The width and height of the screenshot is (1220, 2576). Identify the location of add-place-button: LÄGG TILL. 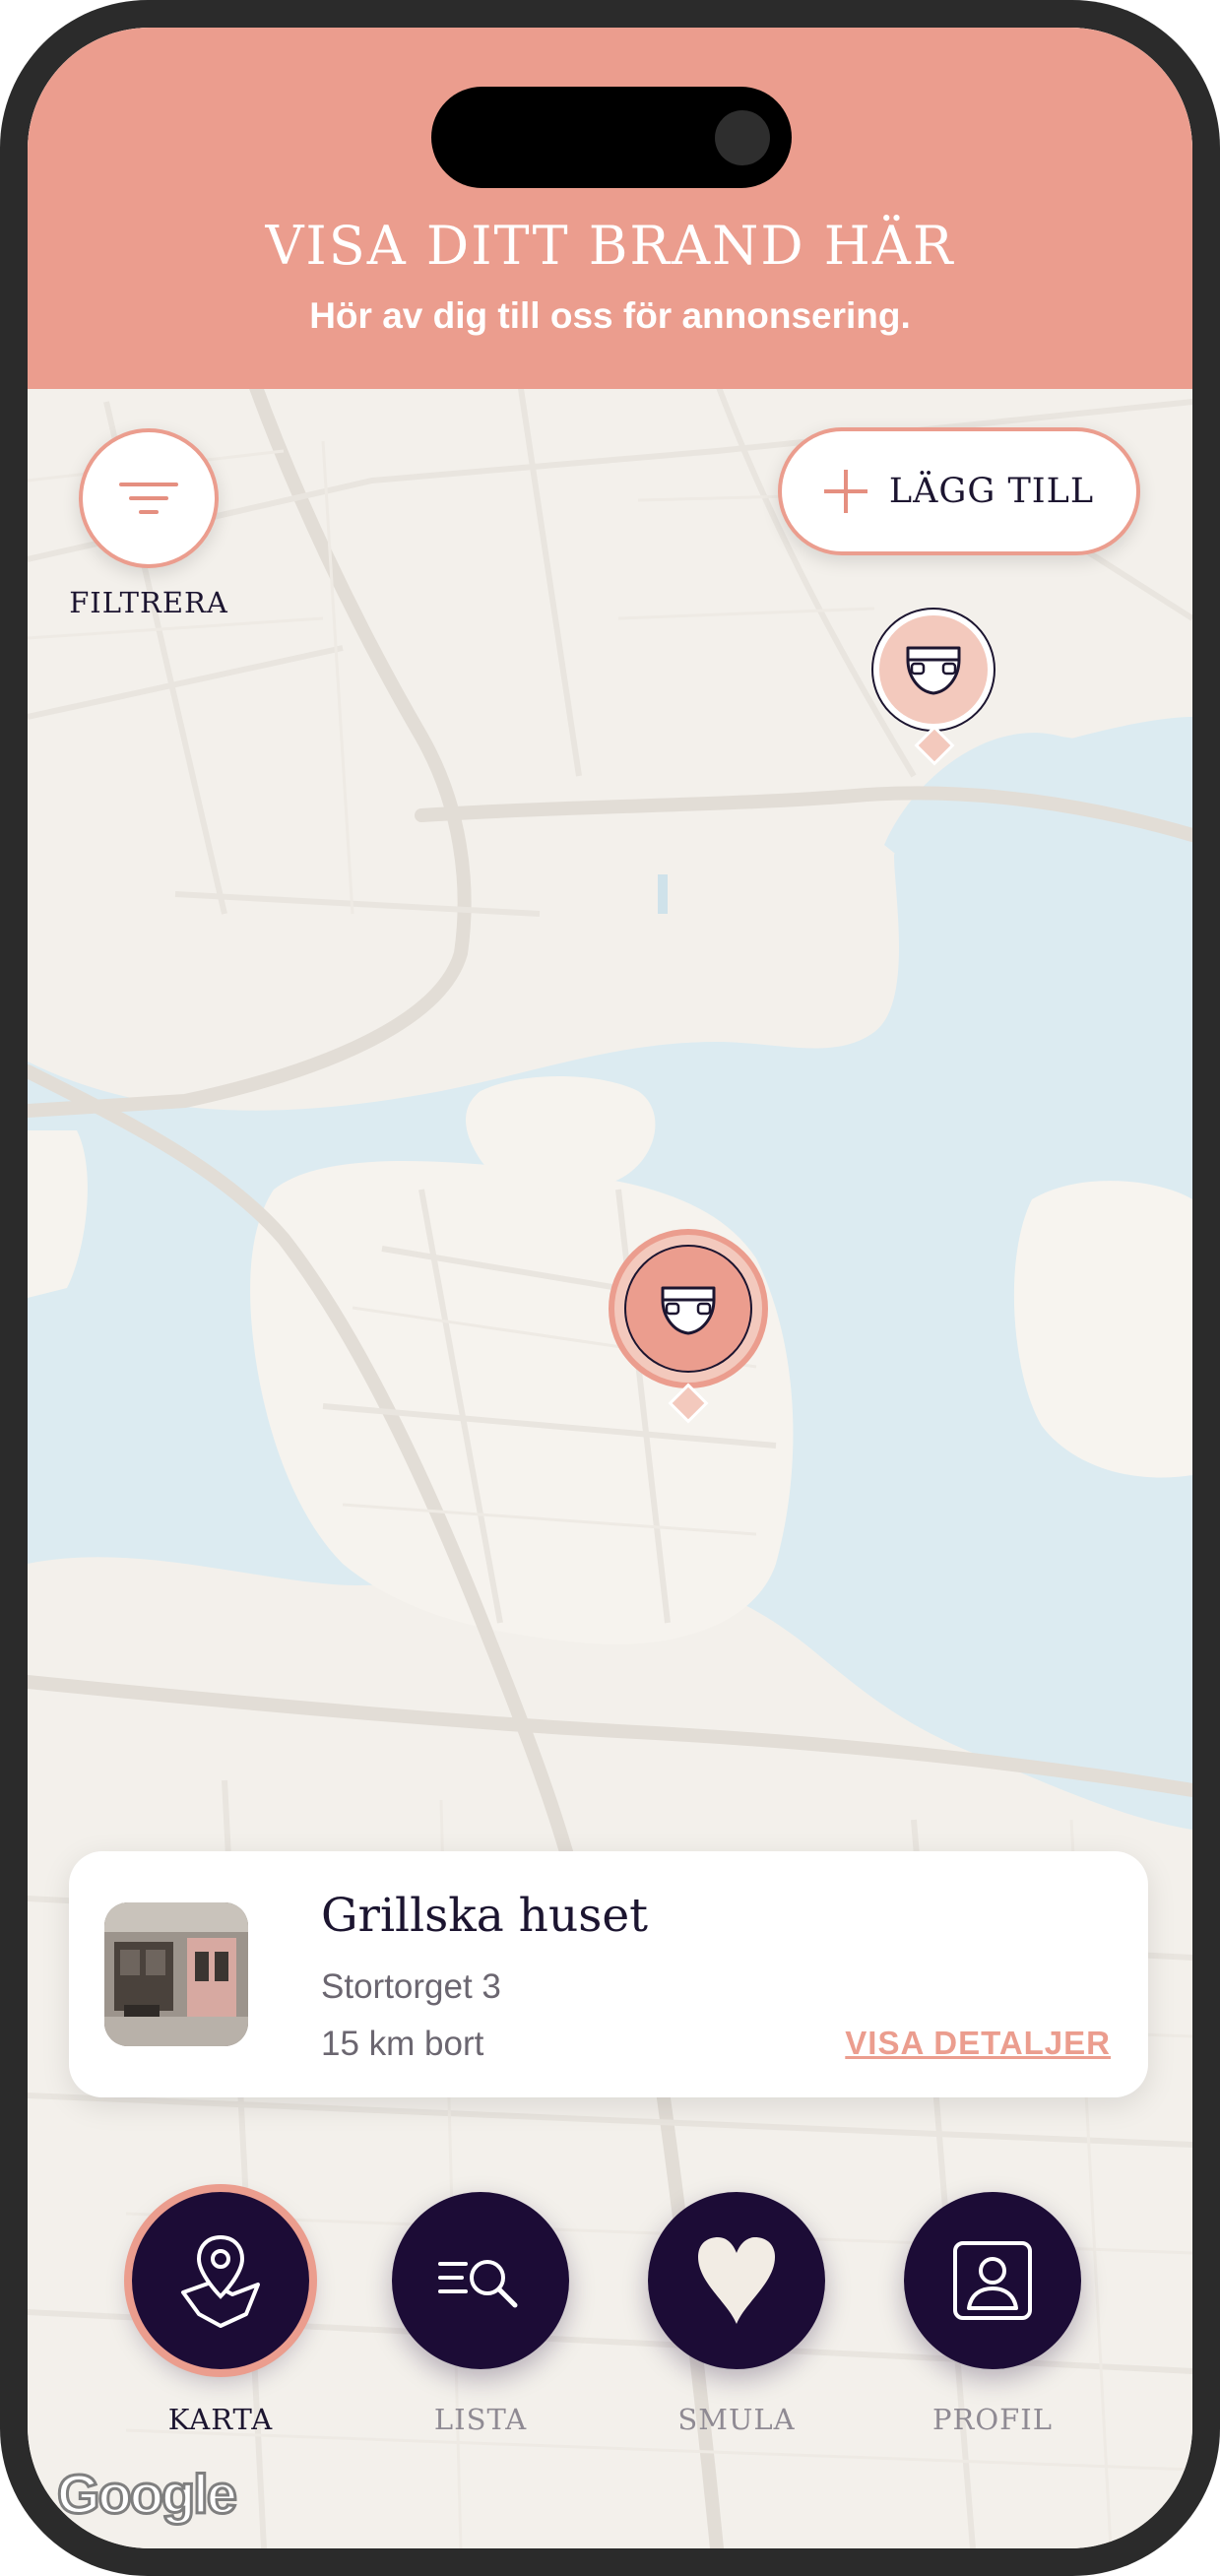
(959, 491).